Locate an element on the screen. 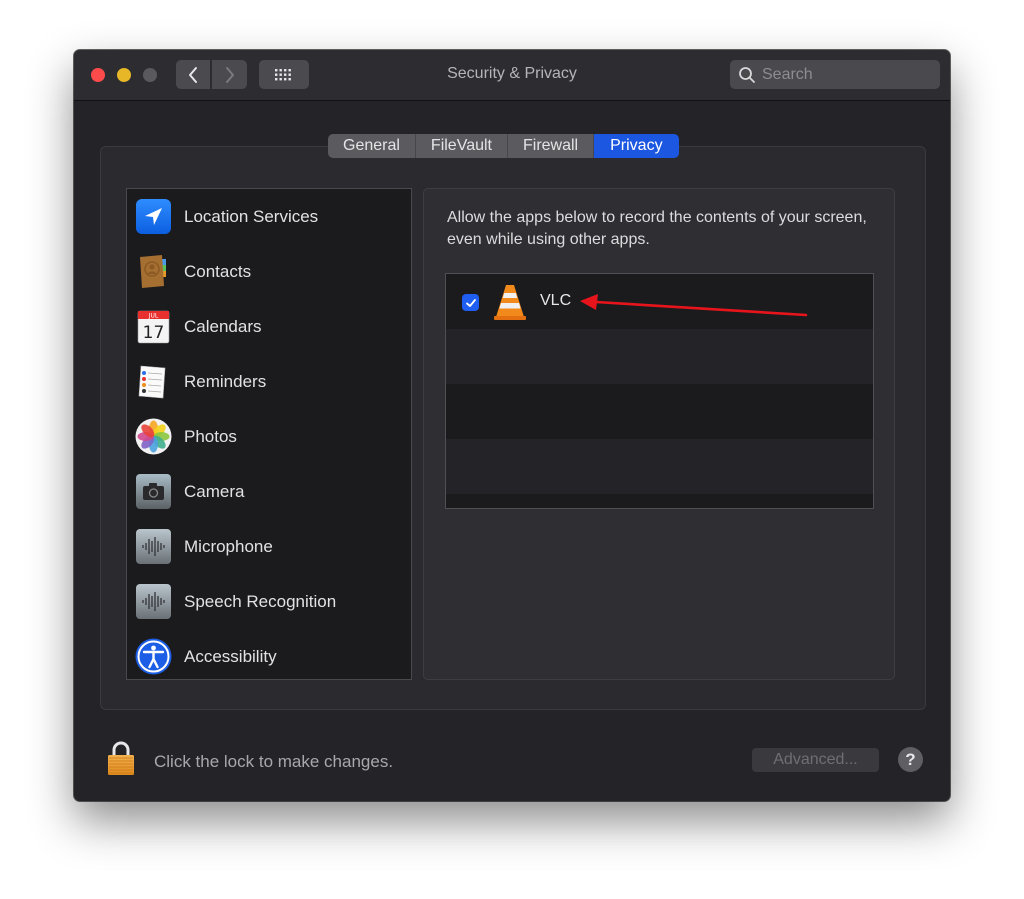 The height and width of the screenshot is (899, 1024). sidebar-item-accessibility: Accessibility is located at coordinates (269, 656).